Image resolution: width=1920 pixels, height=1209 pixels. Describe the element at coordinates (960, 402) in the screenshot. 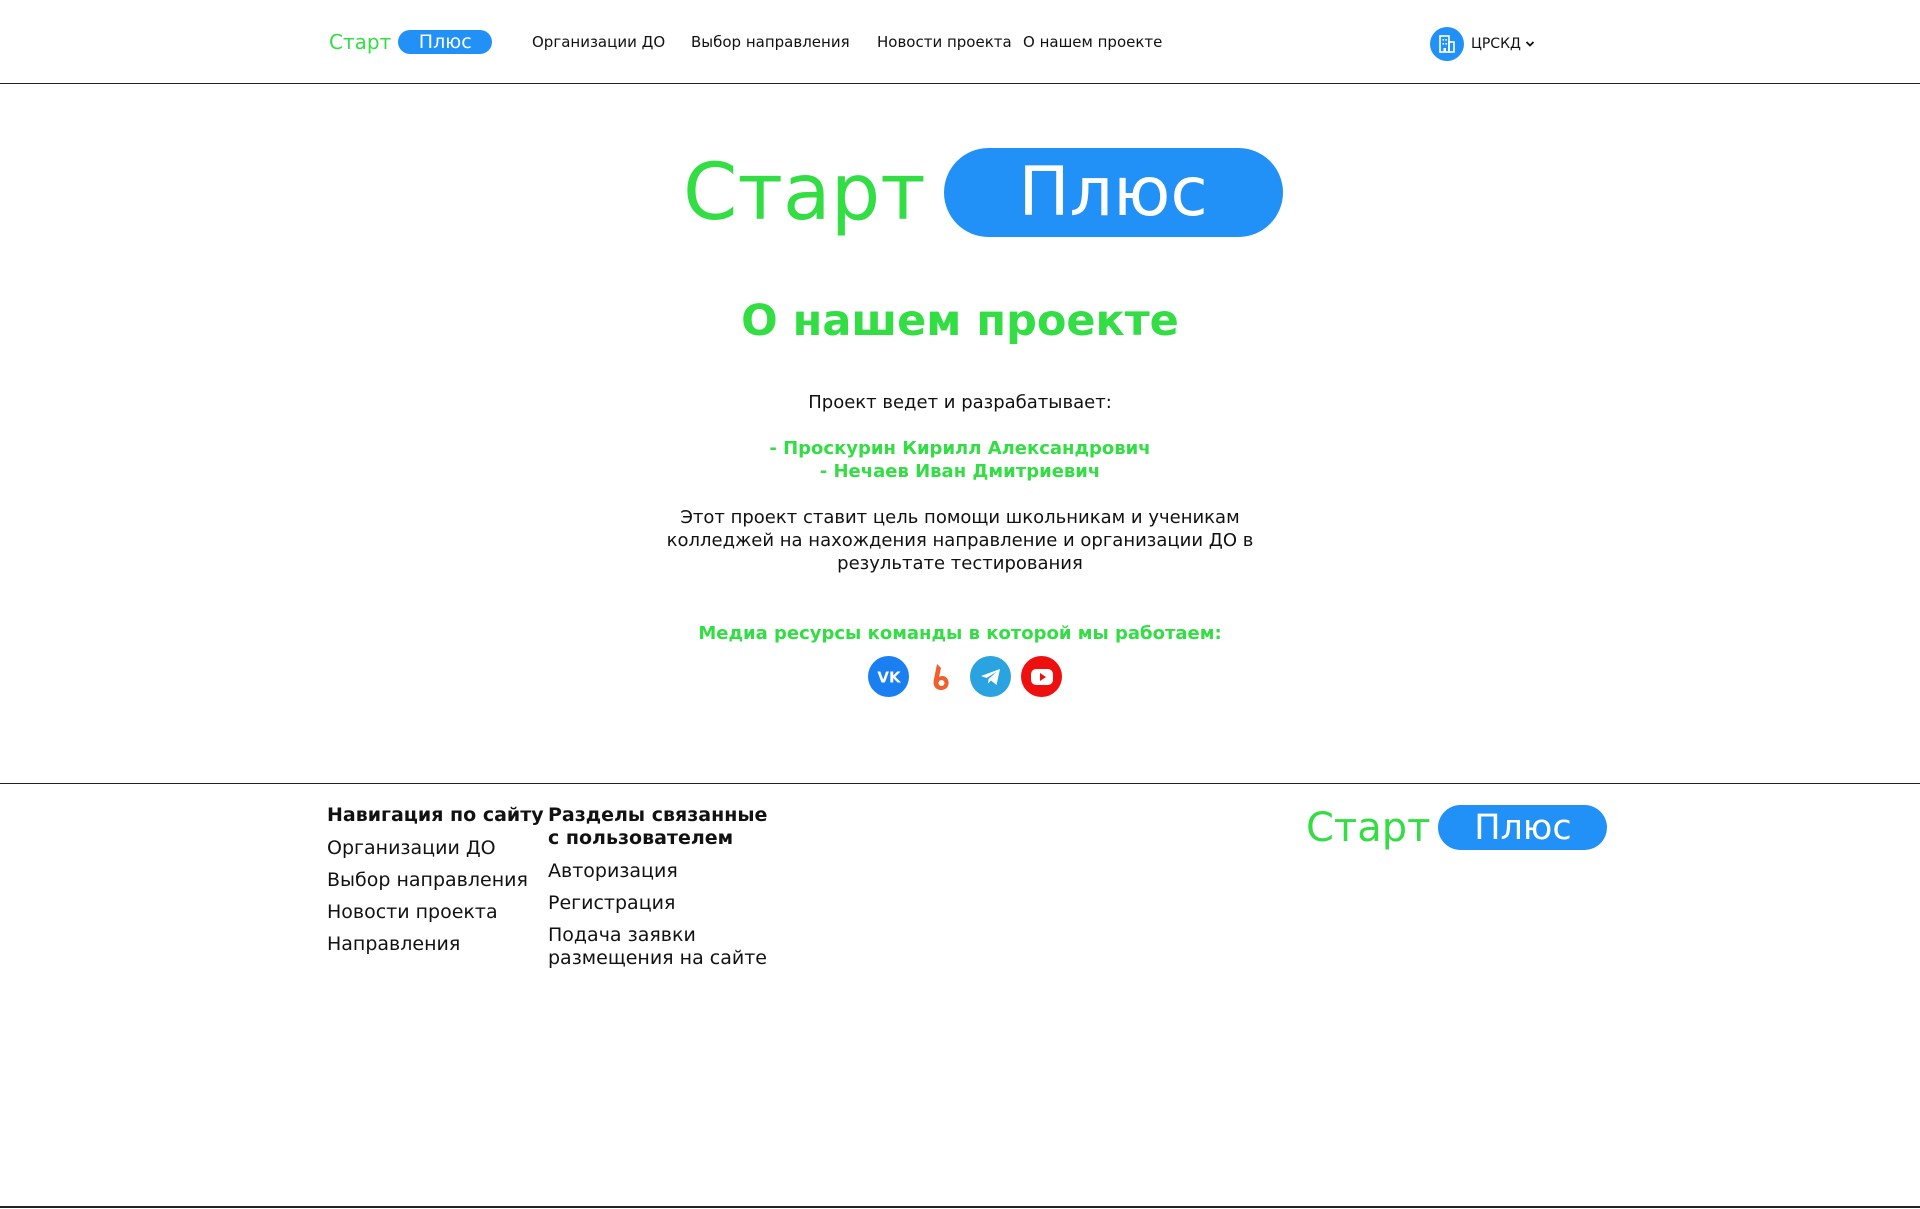

I see `about-lead: Проект ведет и разрабатывает:` at that location.